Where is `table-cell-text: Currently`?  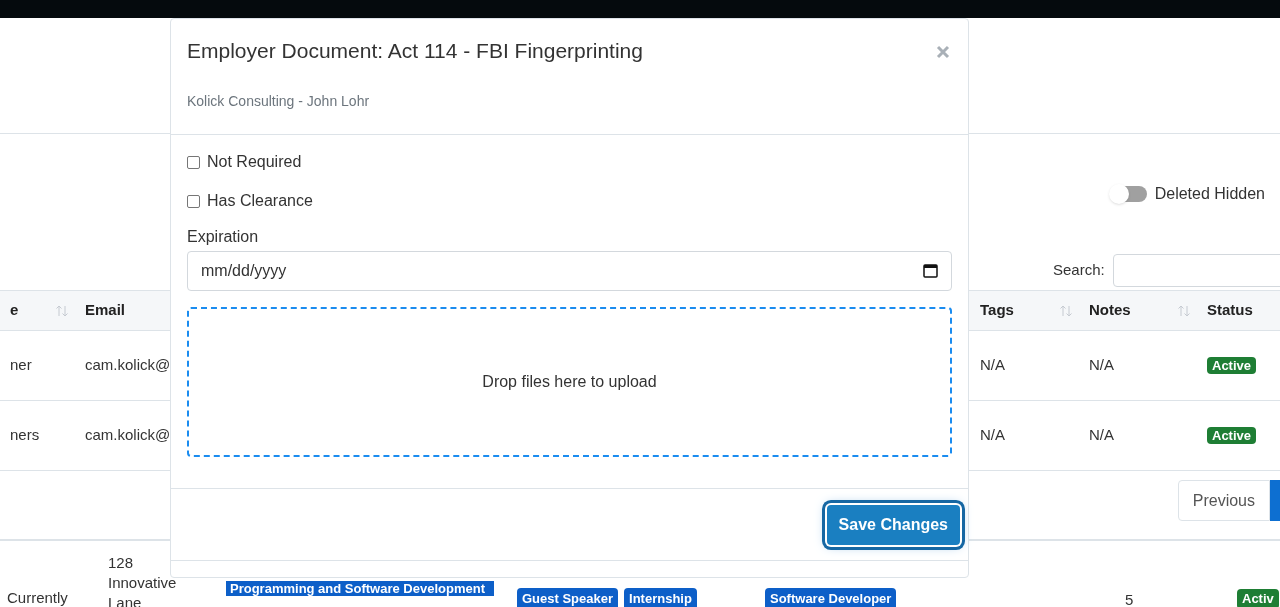 table-cell-text: Currently is located at coordinates (37, 597).